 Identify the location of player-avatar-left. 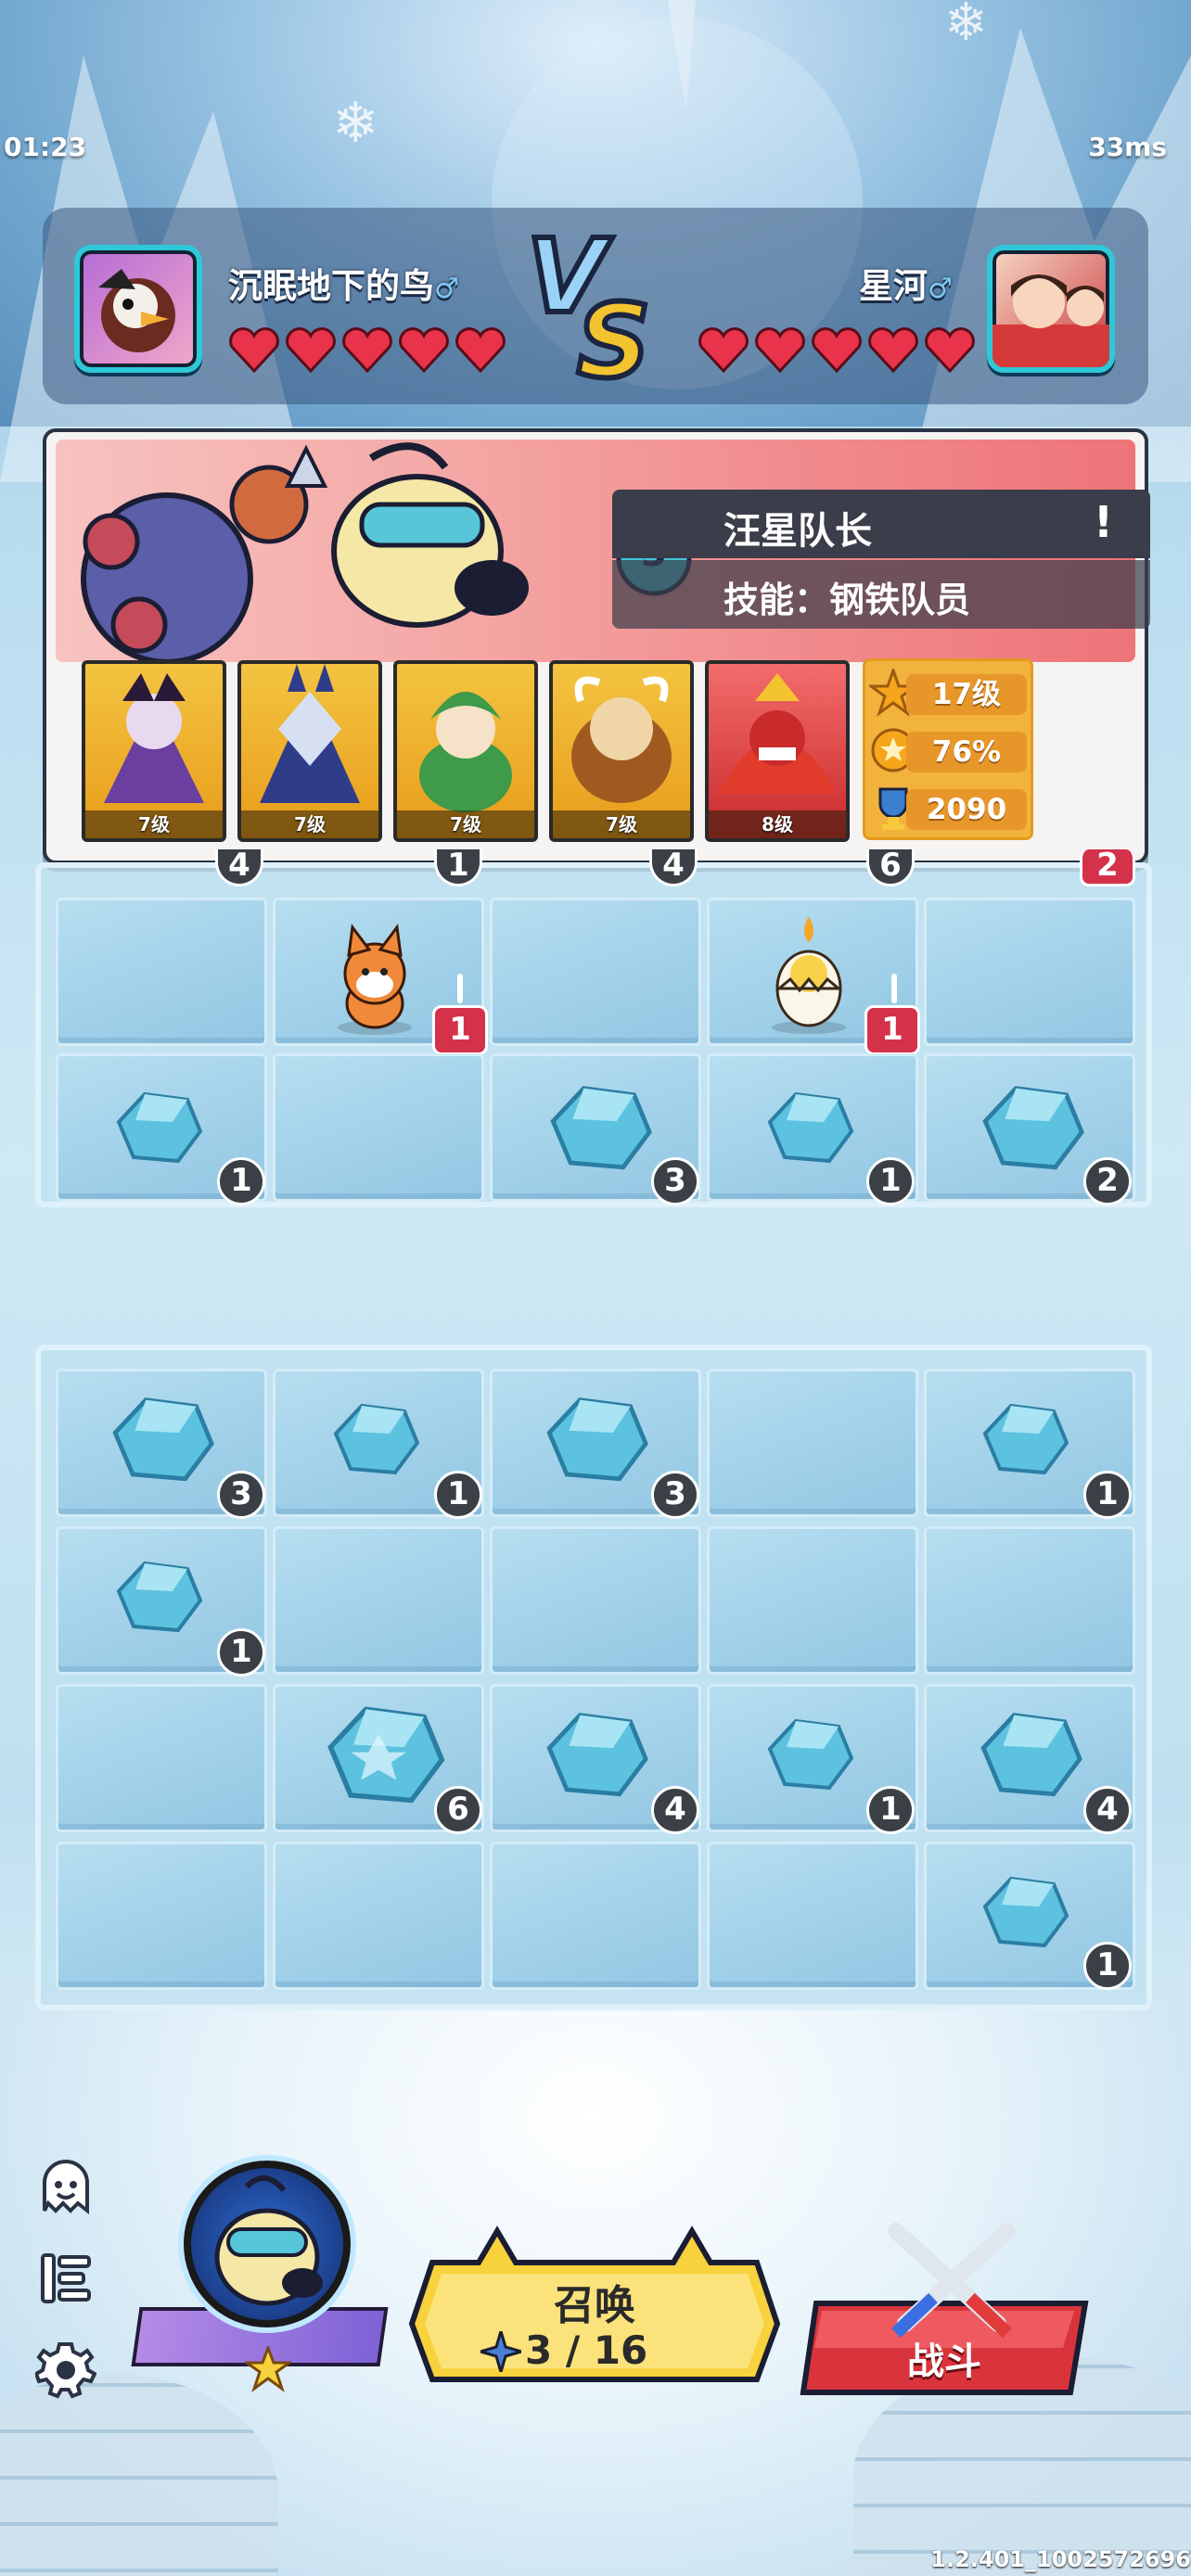
(138, 309).